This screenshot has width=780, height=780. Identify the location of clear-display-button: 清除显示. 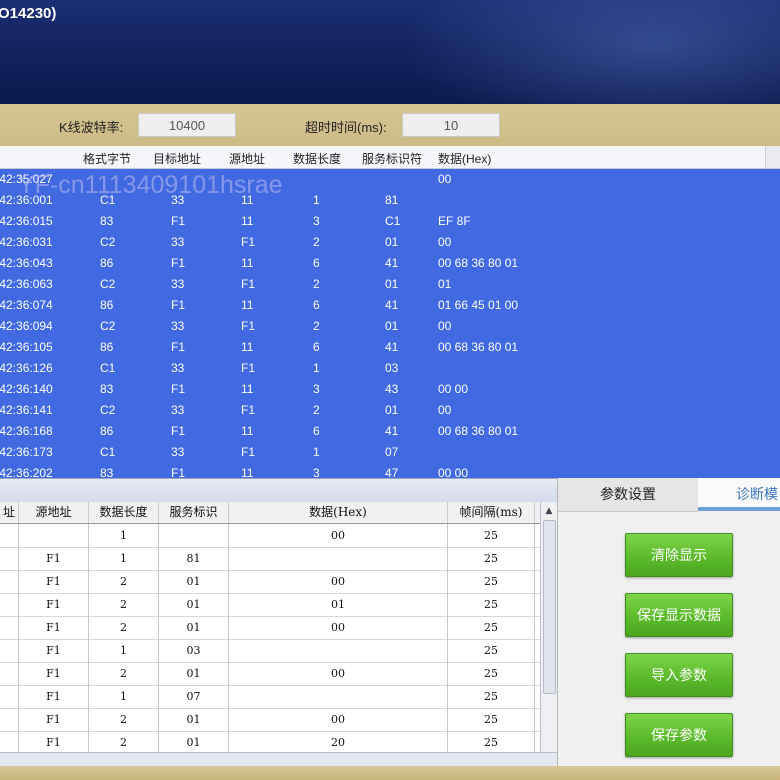
(679, 555).